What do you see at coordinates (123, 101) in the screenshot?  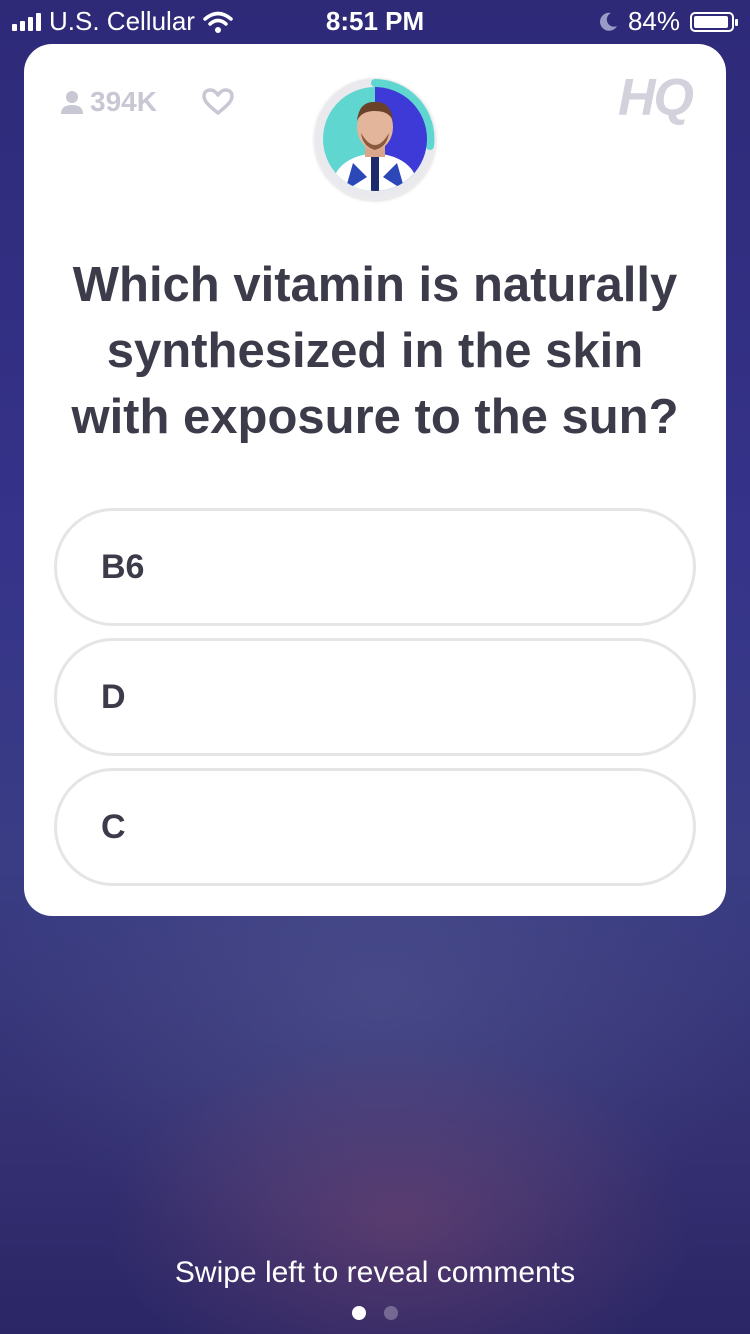 I see `viewer-count-label: 394K` at bounding box center [123, 101].